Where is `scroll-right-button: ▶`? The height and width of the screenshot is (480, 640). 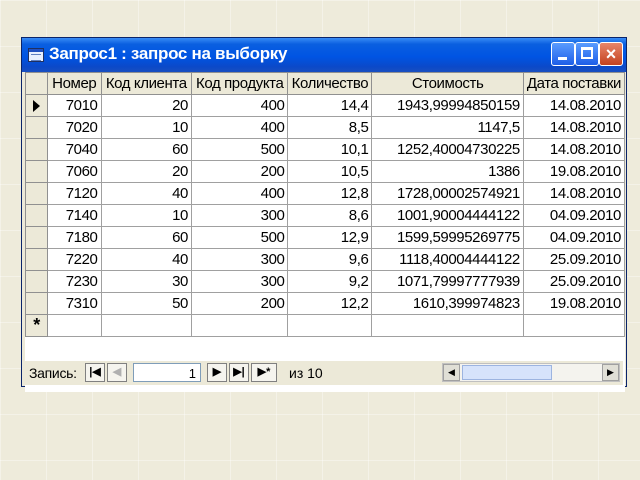
scroll-right-button: ▶ is located at coordinates (610, 372).